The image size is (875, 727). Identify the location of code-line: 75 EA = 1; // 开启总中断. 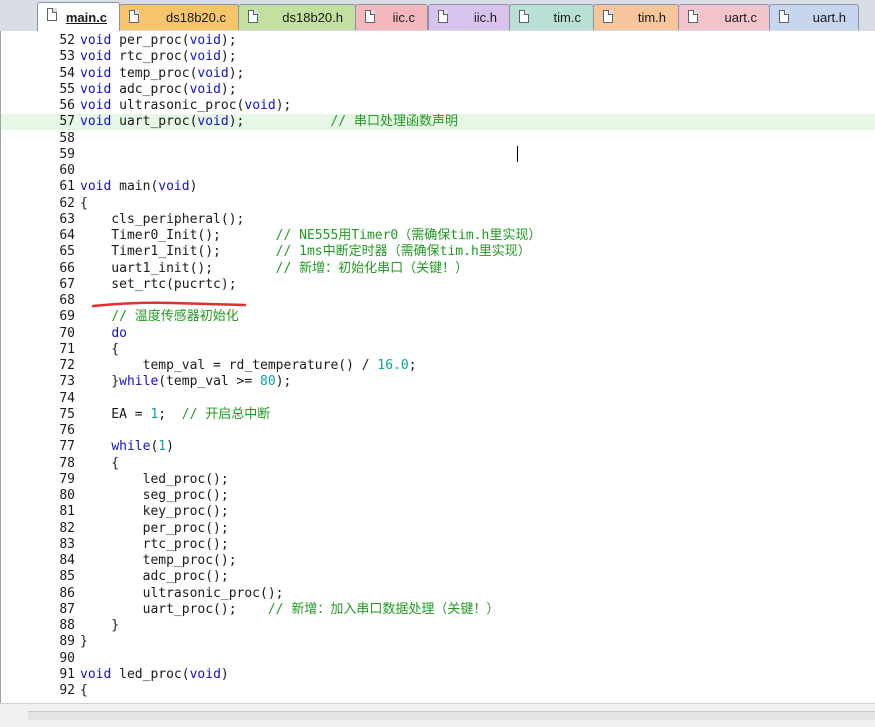
(438, 415).